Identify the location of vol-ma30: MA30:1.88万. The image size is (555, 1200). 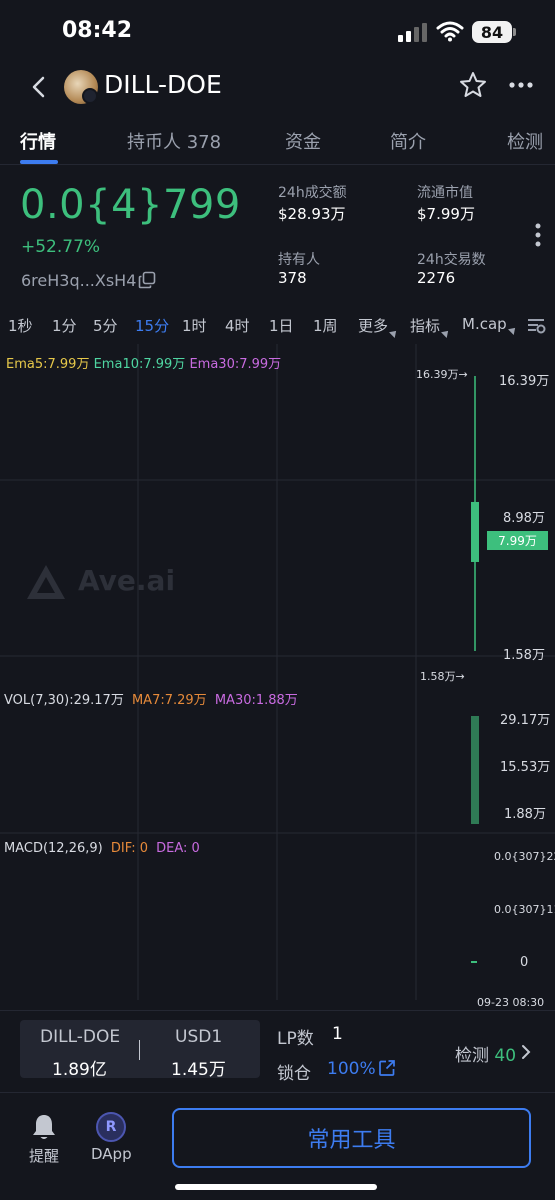
(256, 700).